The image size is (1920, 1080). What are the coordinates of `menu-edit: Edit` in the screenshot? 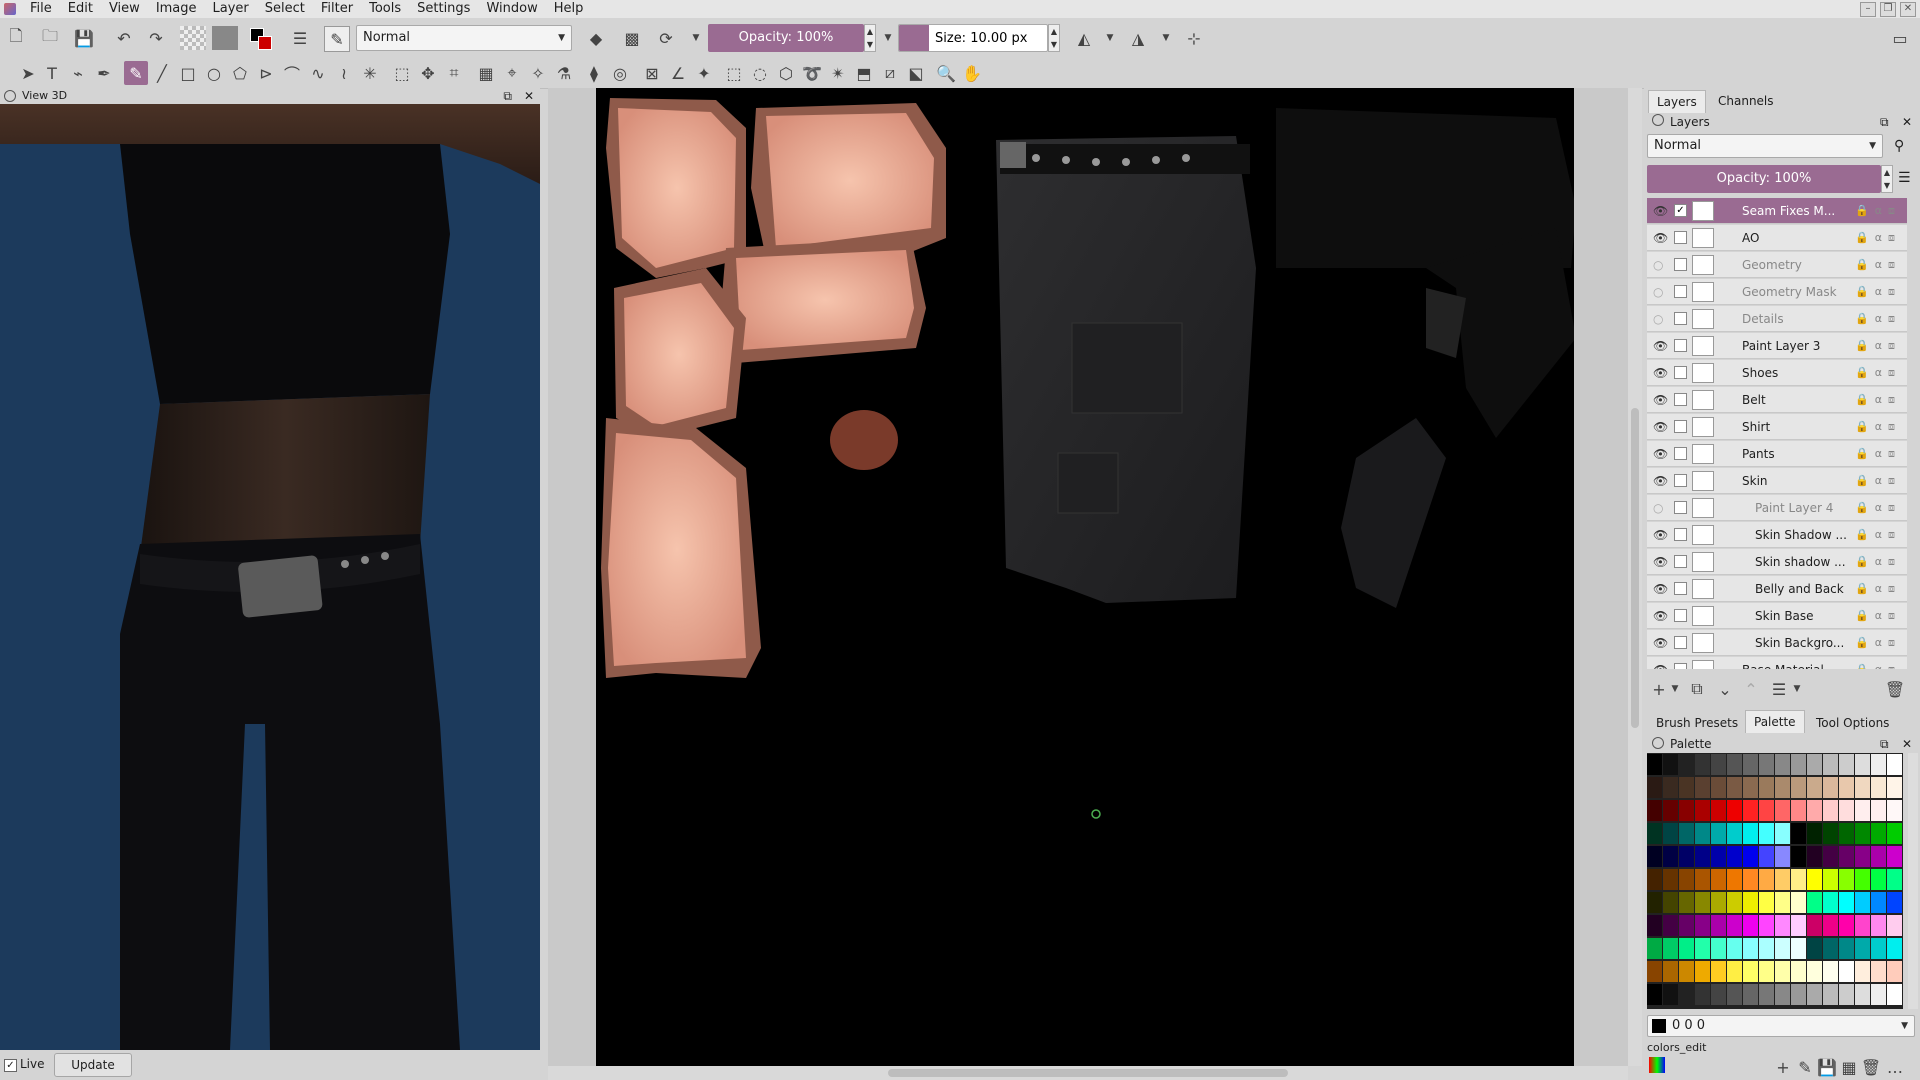 It's located at (80, 9).